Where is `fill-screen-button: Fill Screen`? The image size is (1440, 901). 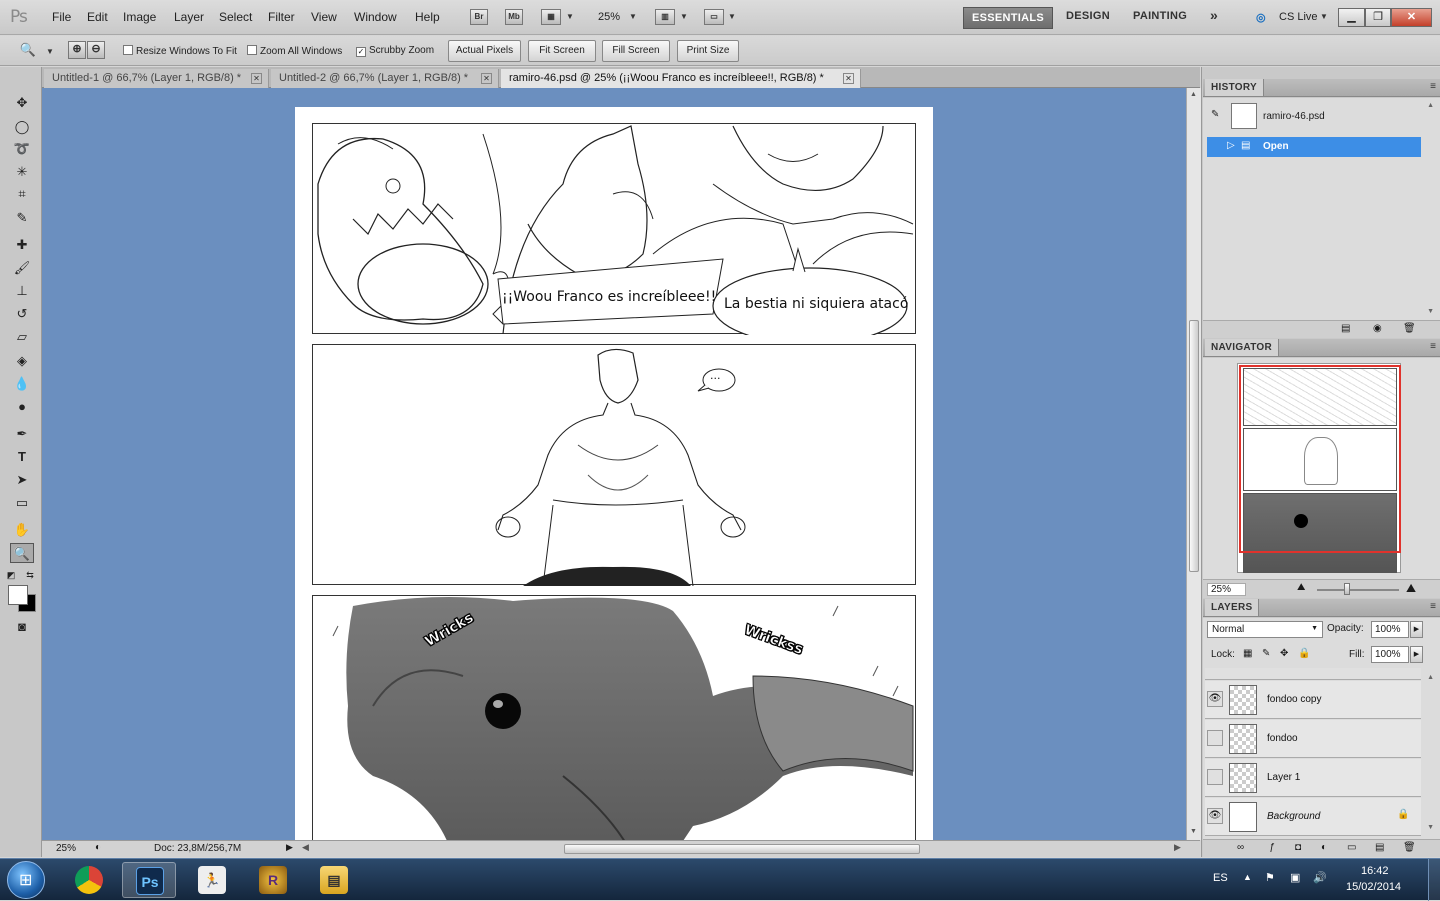
fill-screen-button: Fill Screen is located at coordinates (636, 51).